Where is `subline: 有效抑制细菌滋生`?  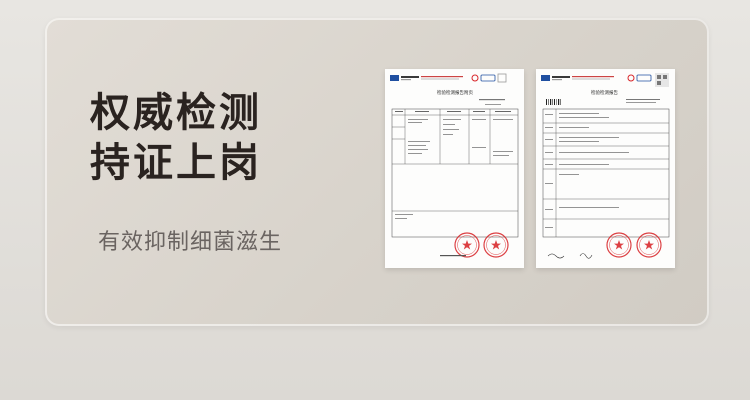
subline: 有效抑制细菌滋生 is located at coordinates (190, 242).